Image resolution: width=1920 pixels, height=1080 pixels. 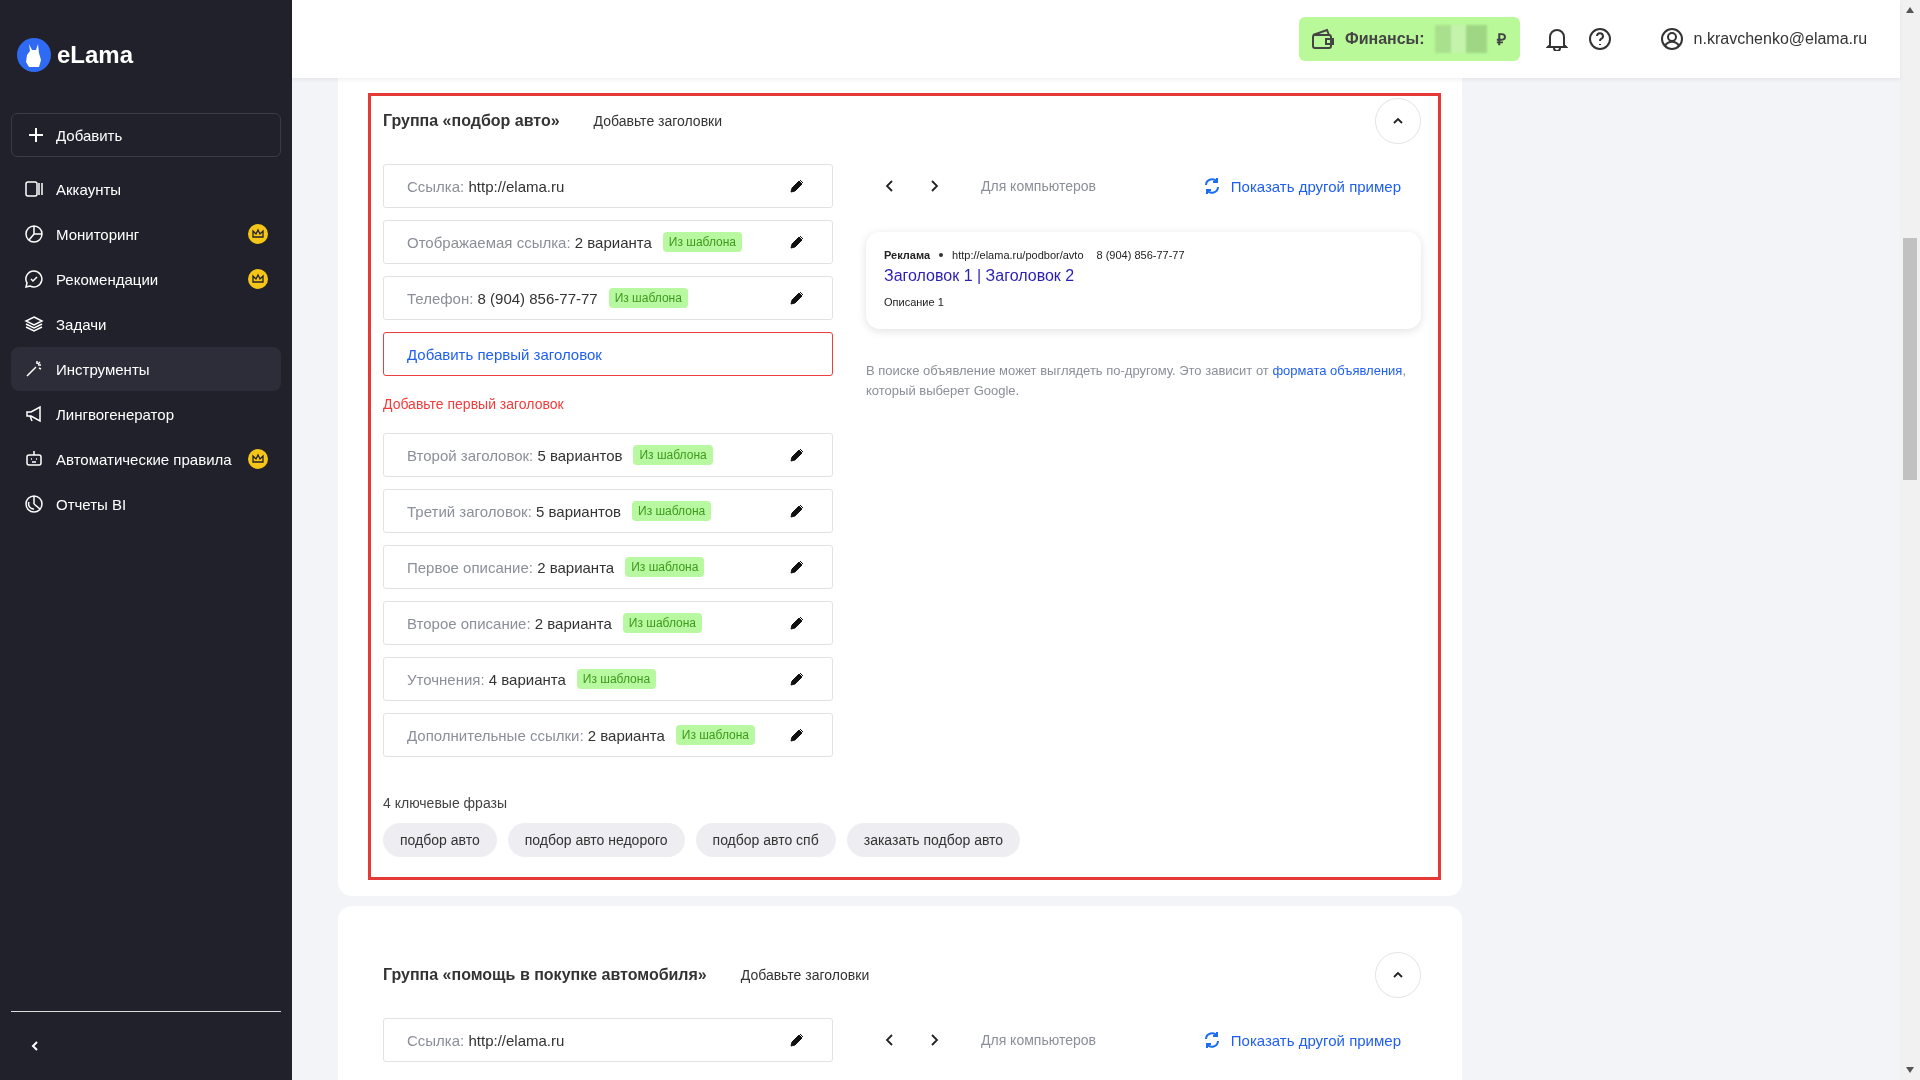 I want to click on report-chart-icon, so click(x=34, y=504).